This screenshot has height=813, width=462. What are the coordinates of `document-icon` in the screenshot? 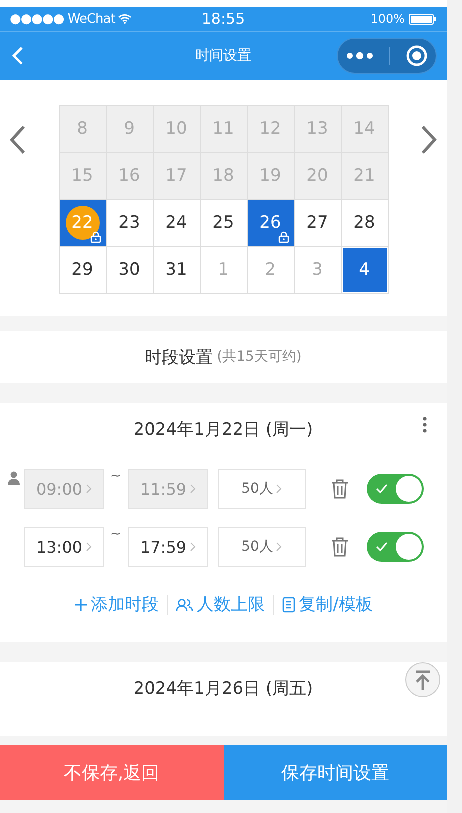 It's located at (289, 604).